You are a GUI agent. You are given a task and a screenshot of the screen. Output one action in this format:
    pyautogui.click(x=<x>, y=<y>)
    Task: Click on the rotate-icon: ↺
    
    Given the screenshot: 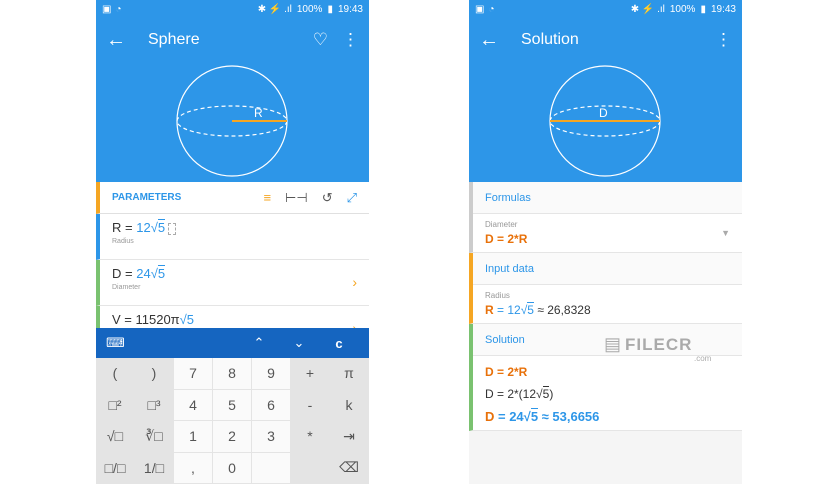 What is the action you would take?
    pyautogui.click(x=327, y=198)
    